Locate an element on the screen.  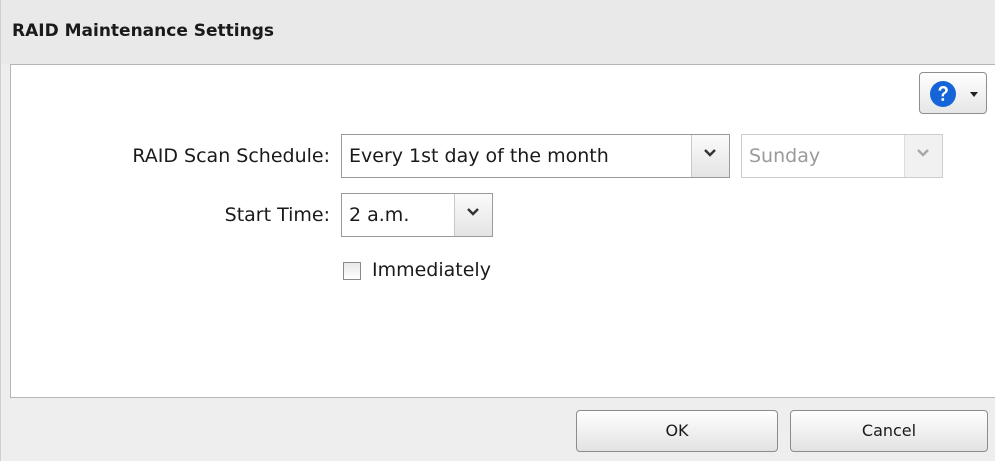
raid-scan-schedule-value: Every 1st day of the month is located at coordinates (479, 156).